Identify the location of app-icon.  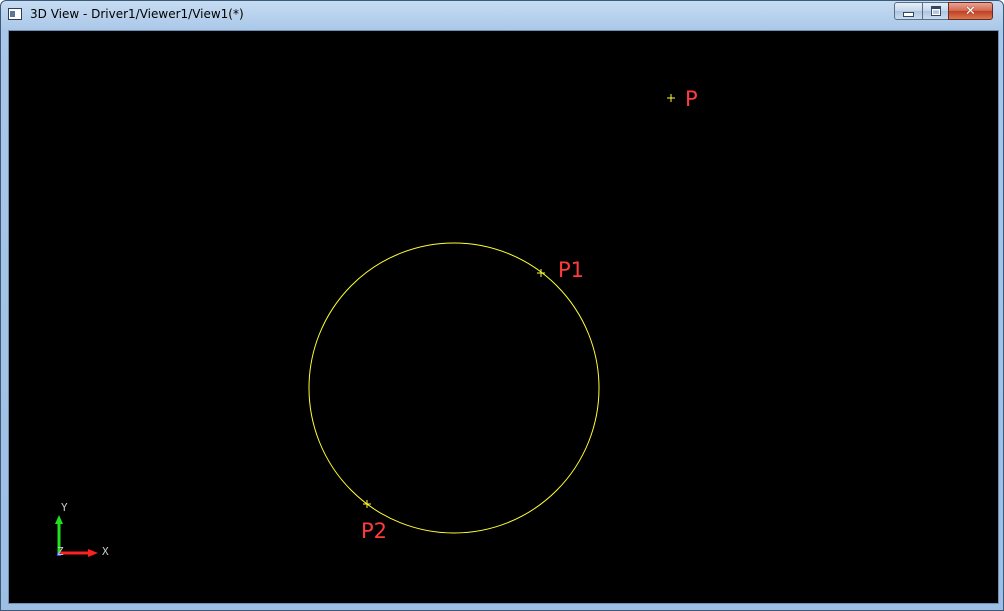
(15, 14).